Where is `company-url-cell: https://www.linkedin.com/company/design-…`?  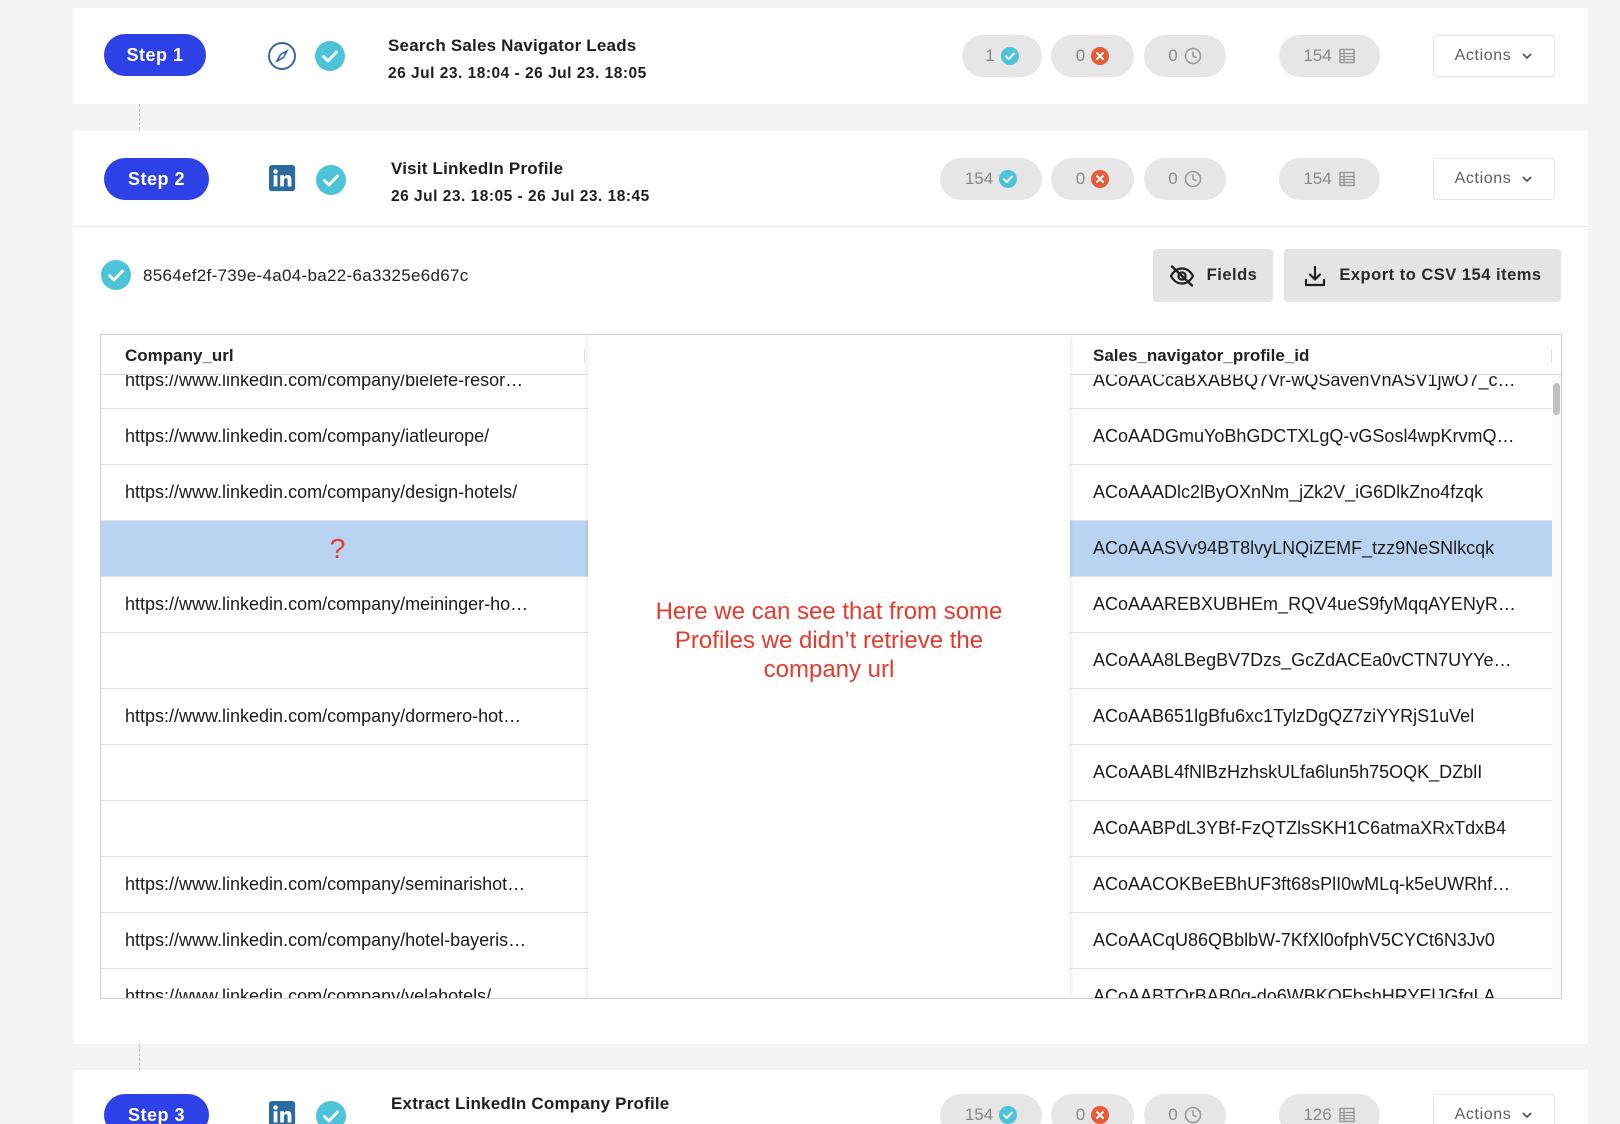 company-url-cell: https://www.linkedin.com/company/design-… is located at coordinates (344, 493).